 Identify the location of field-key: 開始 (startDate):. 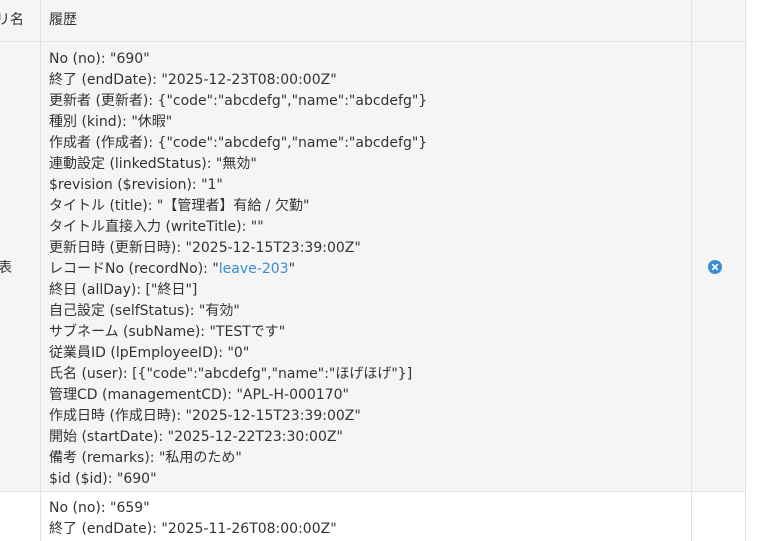
(108, 437).